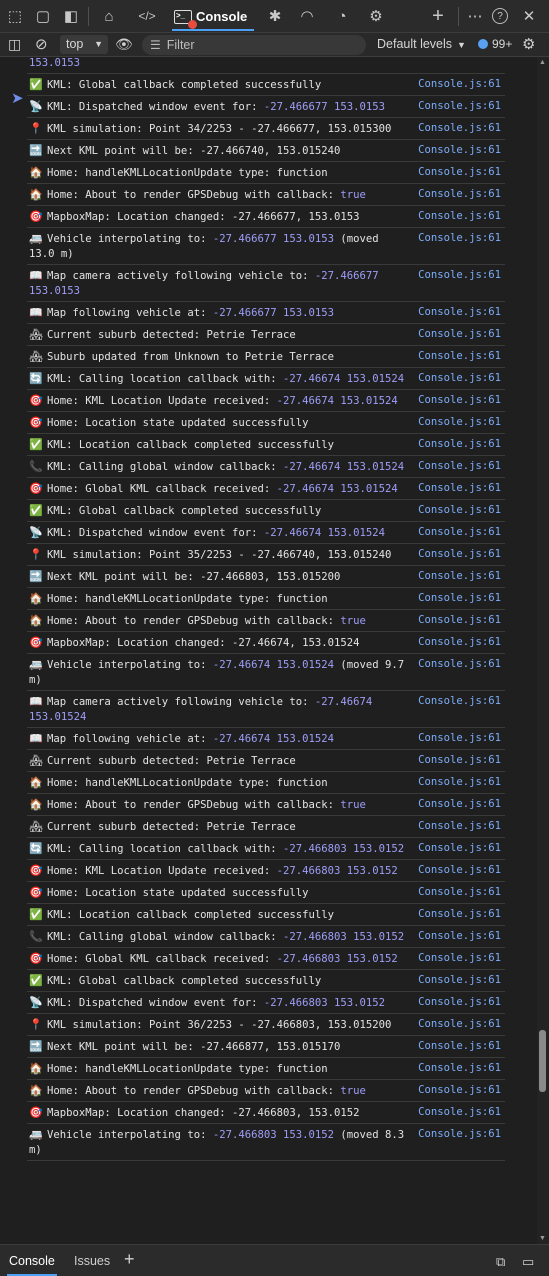 This screenshot has height=1276, width=549. What do you see at coordinates (495, 44) in the screenshot?
I see `issues-badge: 99+` at bounding box center [495, 44].